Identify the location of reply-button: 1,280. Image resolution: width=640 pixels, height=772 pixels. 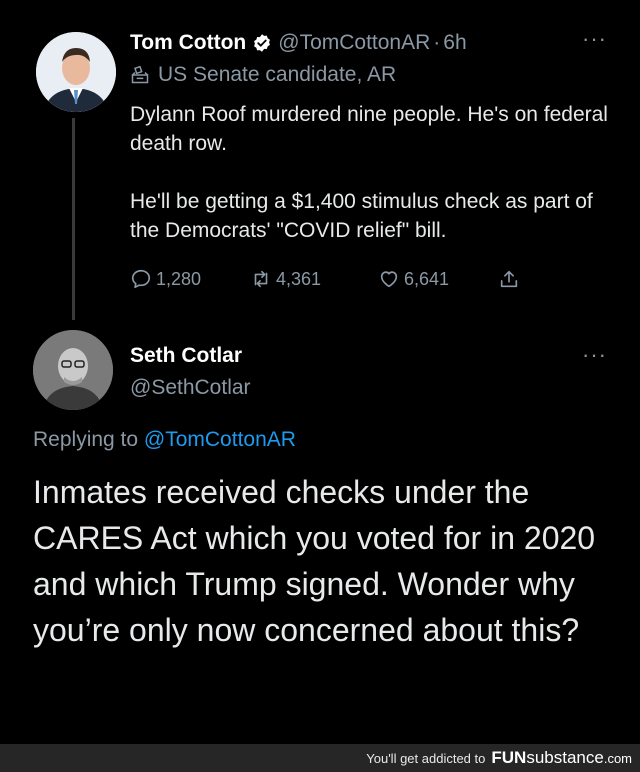
(165, 279).